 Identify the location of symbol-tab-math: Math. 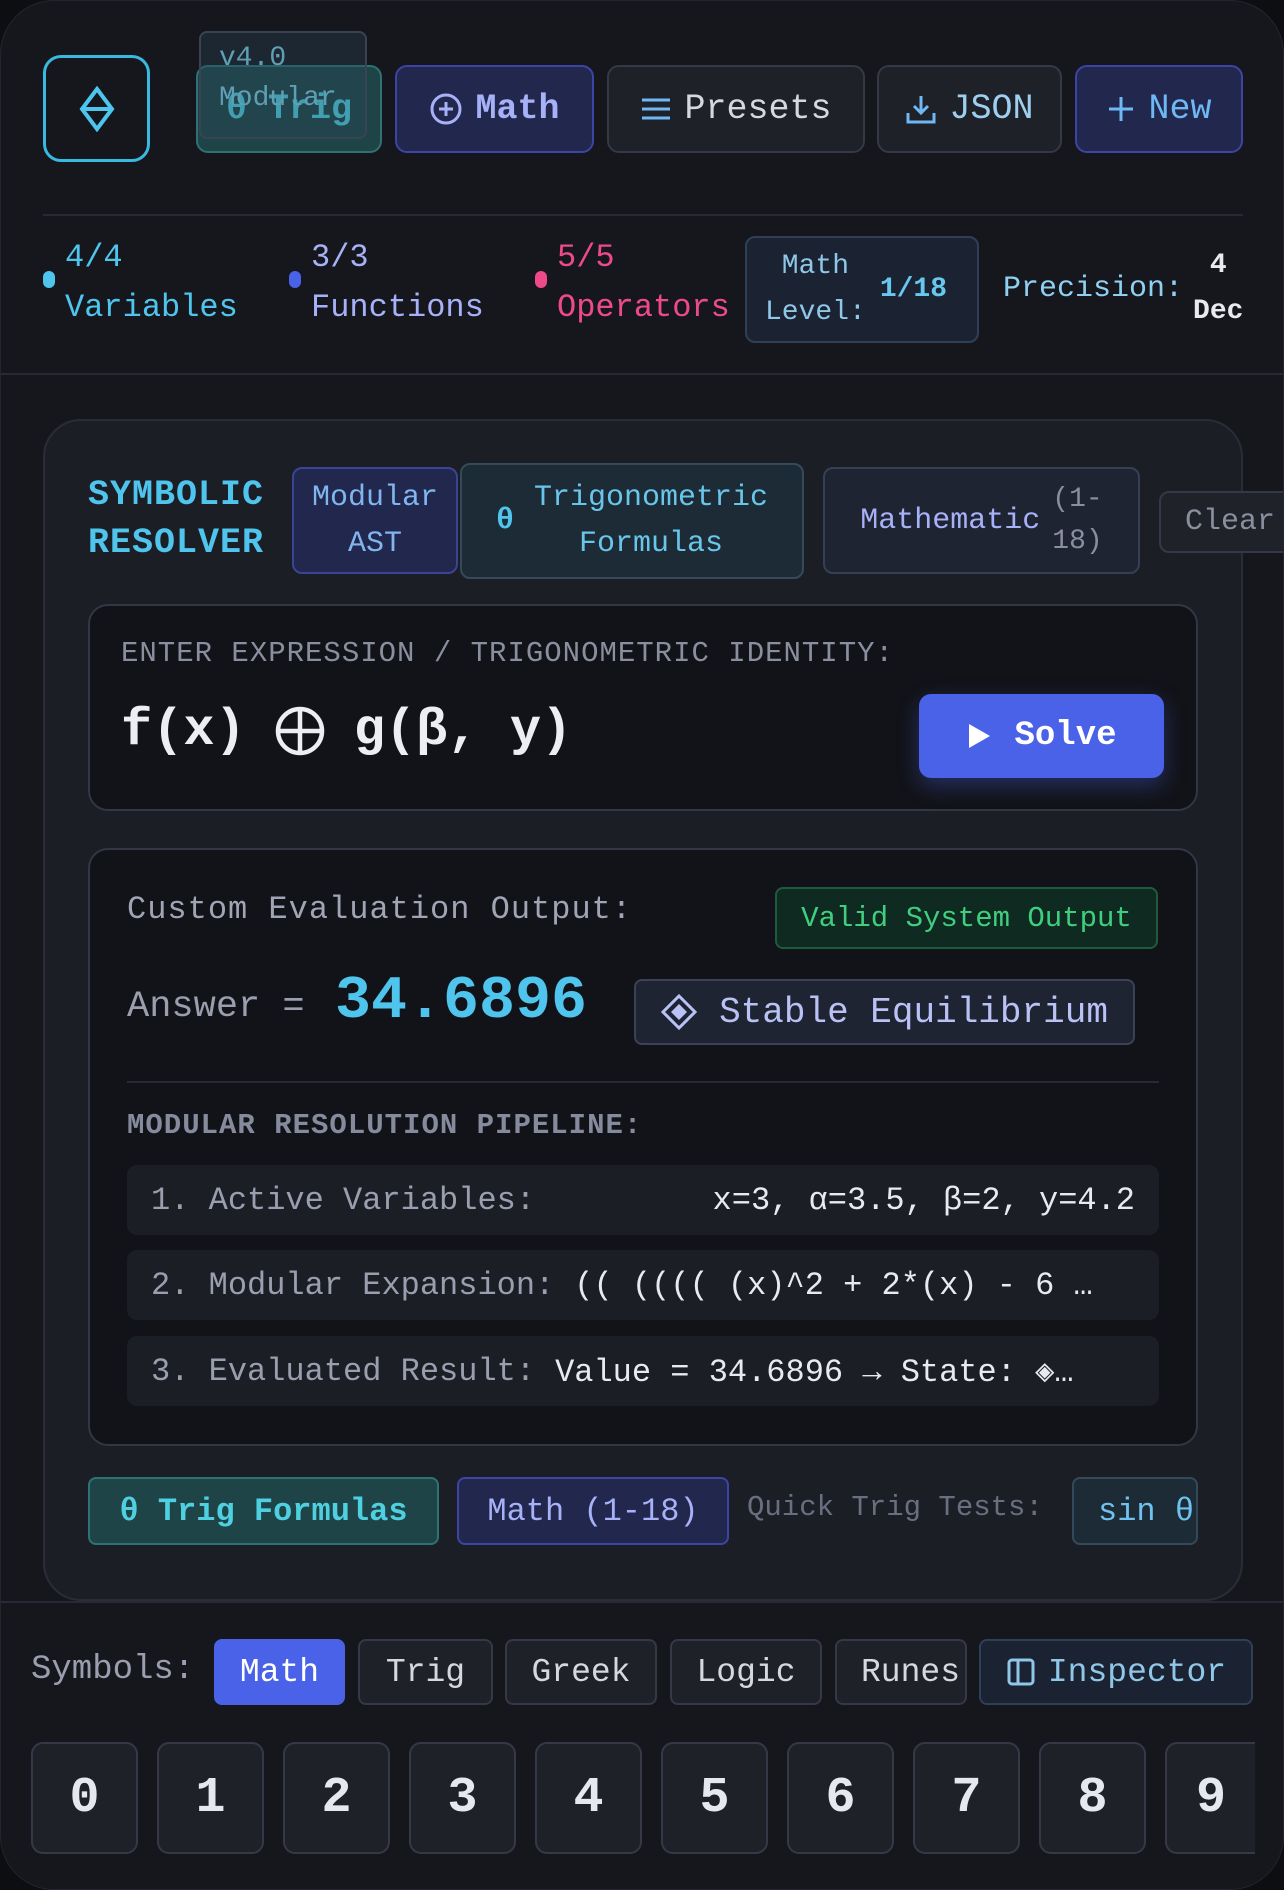
(279, 1672).